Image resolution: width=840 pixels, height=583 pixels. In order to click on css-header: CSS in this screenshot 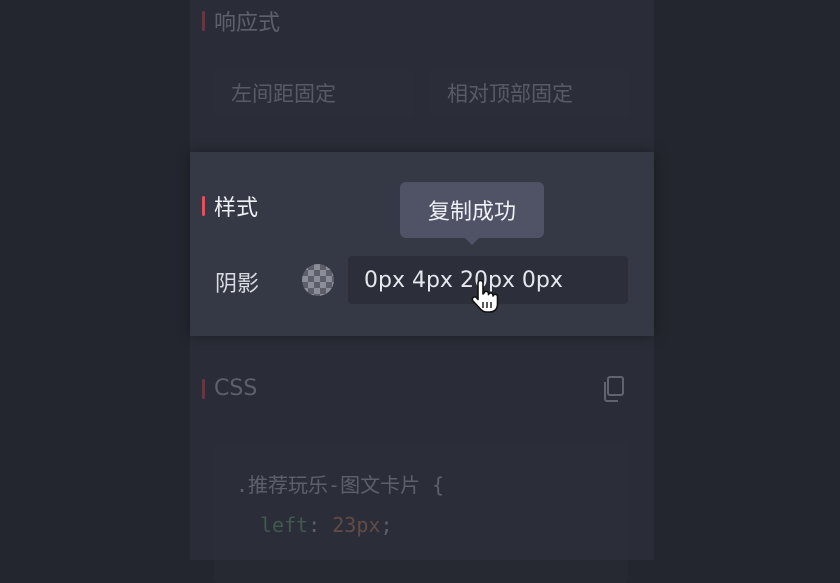, I will do `click(229, 388)`.